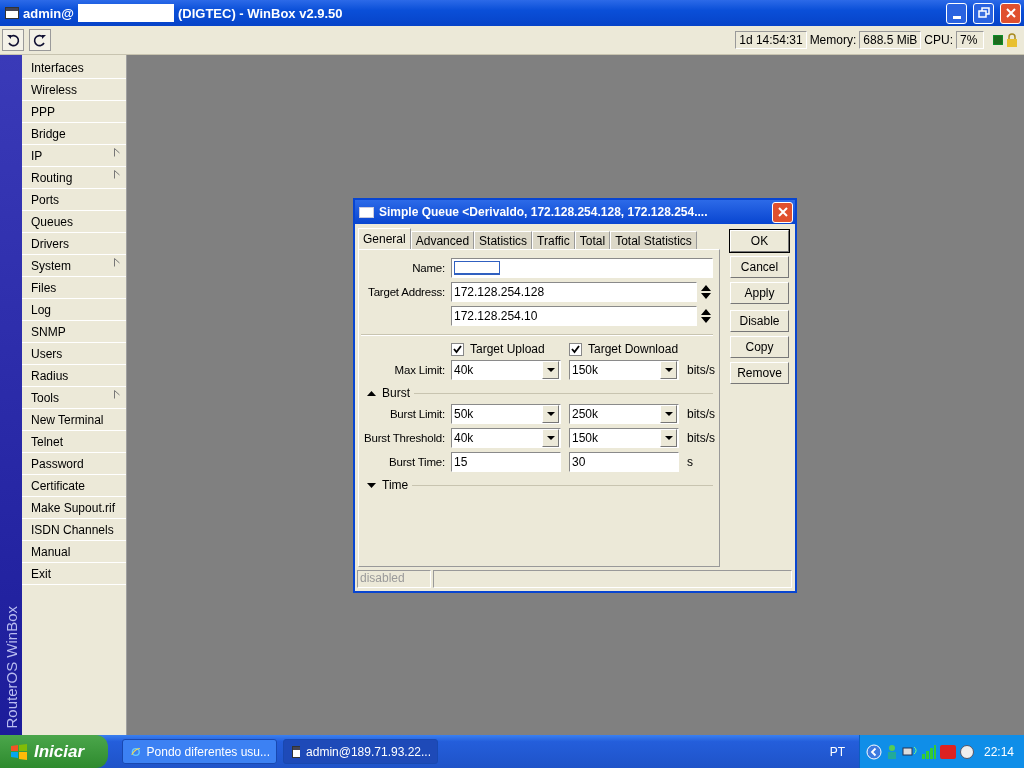  Describe the element at coordinates (74, 310) in the screenshot. I see `sidebar-item: Log` at that location.